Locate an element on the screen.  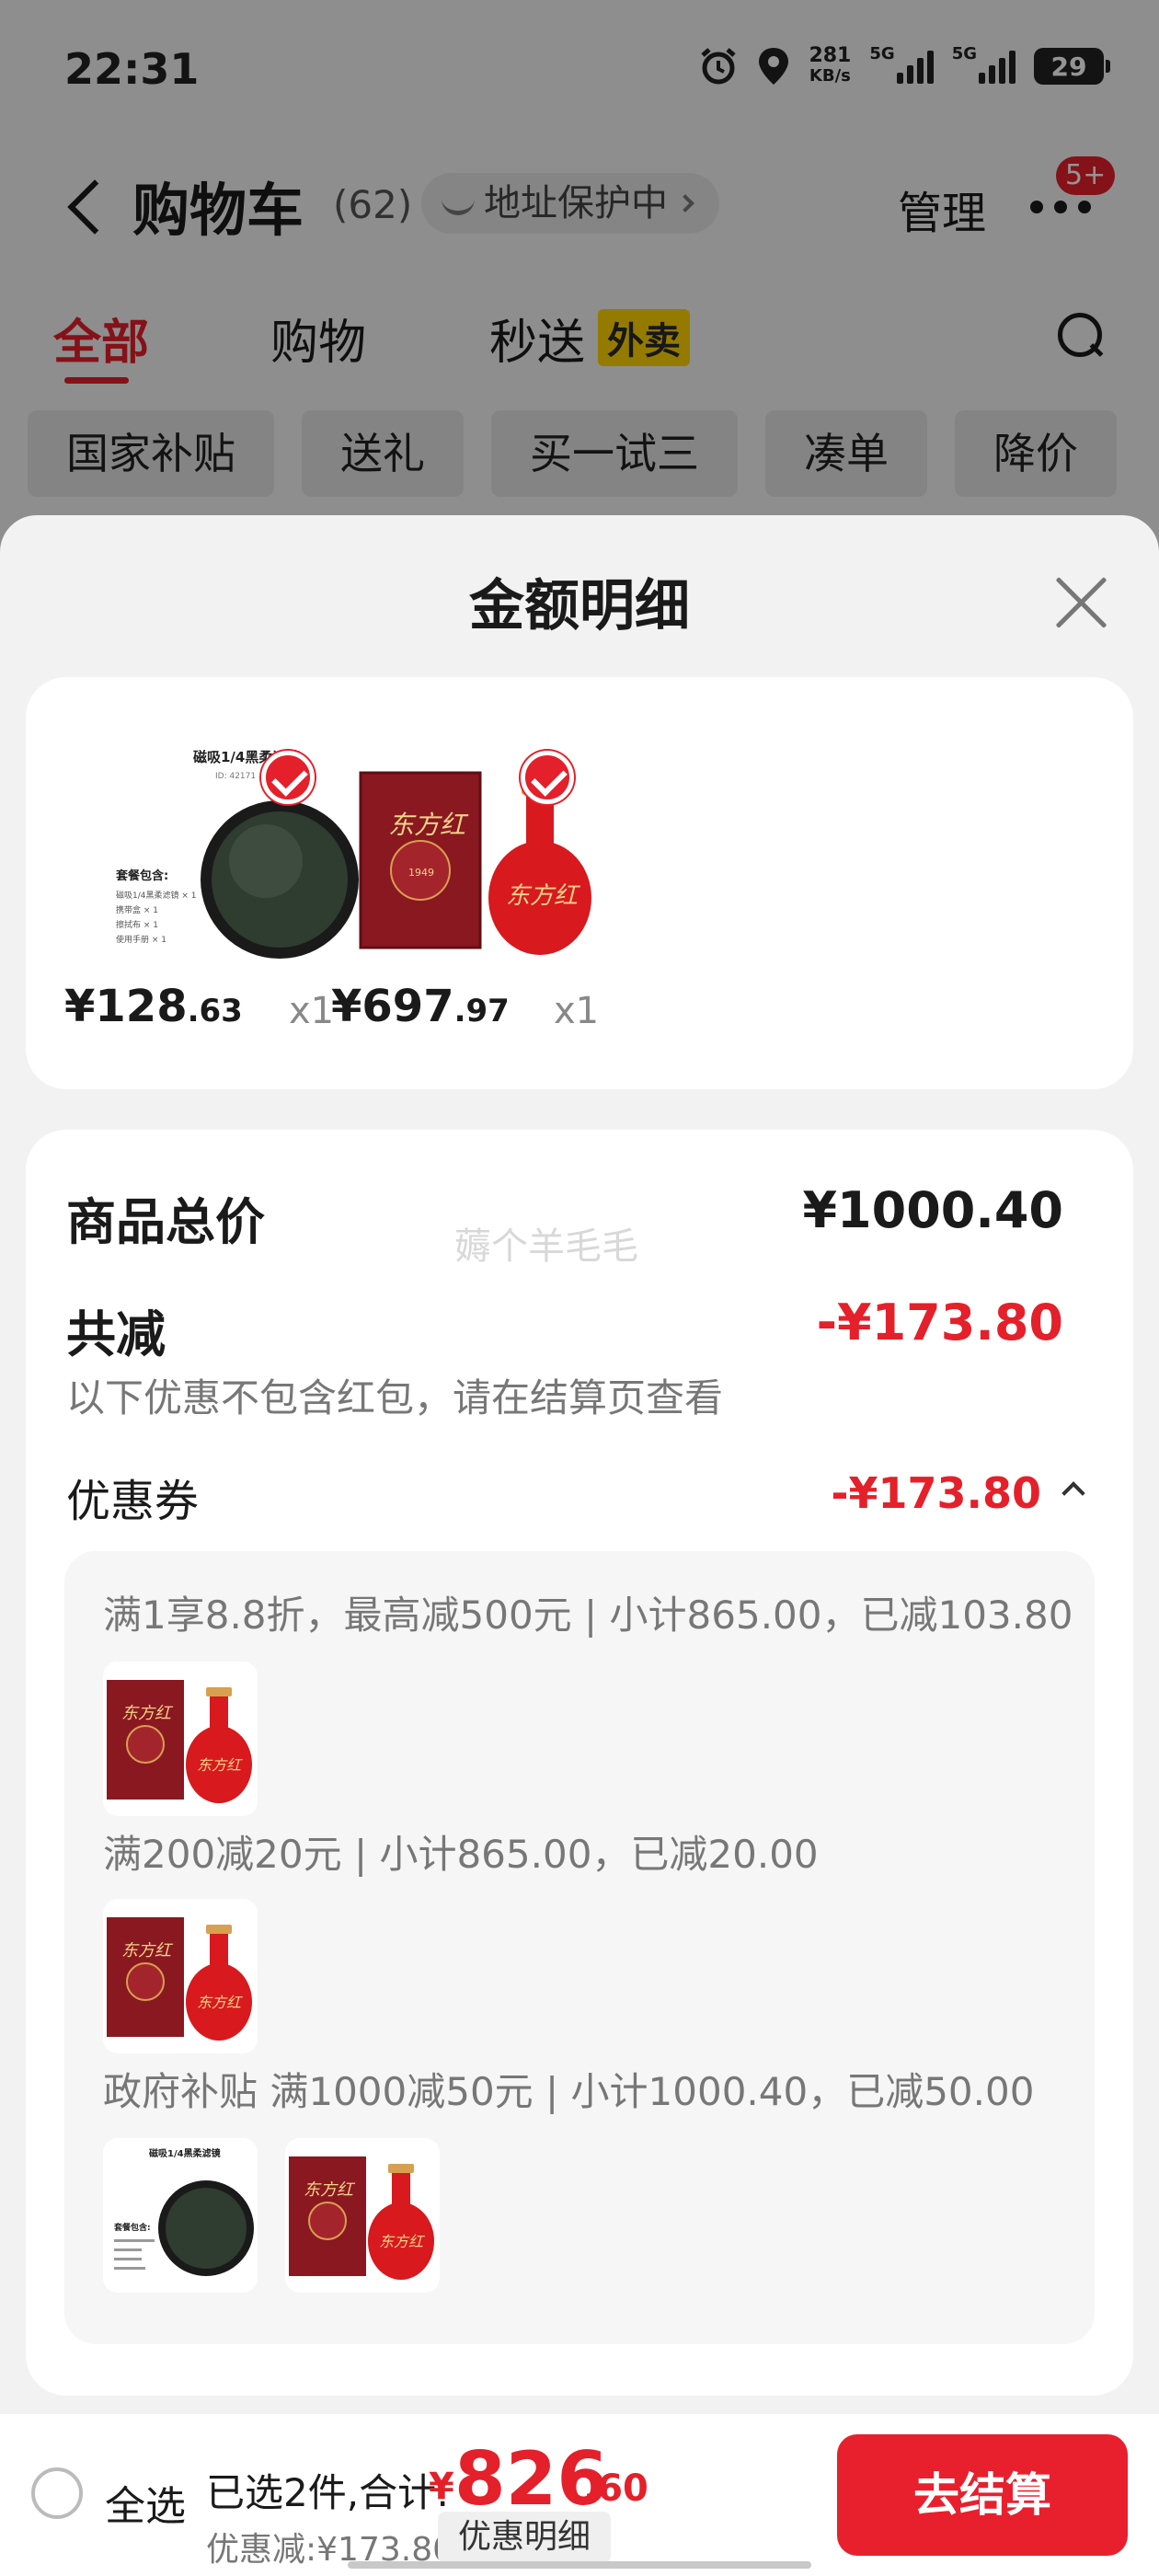
svg-text: 磁吸1/4黑柔滤镜 × 1 is located at coordinates (156, 895).